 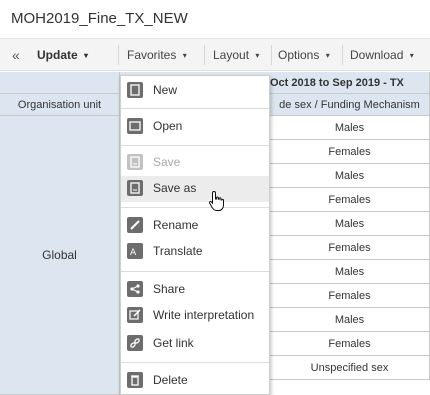 I want to click on share-icon, so click(x=135, y=289).